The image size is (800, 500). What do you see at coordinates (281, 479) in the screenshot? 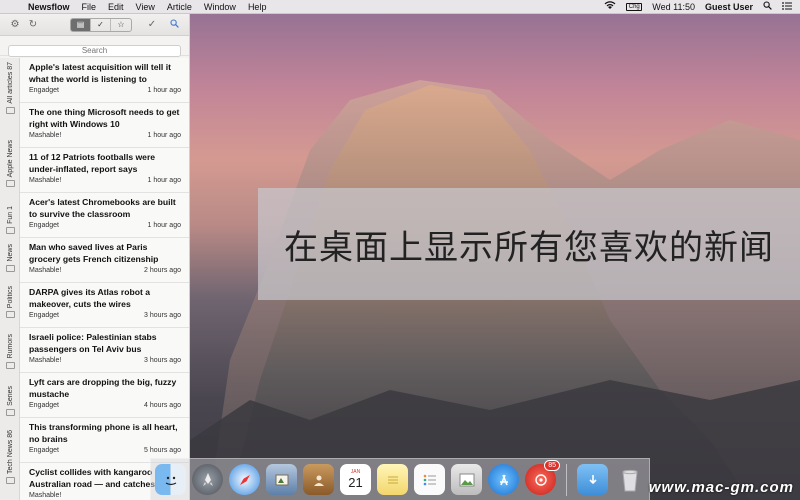
I see `mail-stamp-icon` at bounding box center [281, 479].